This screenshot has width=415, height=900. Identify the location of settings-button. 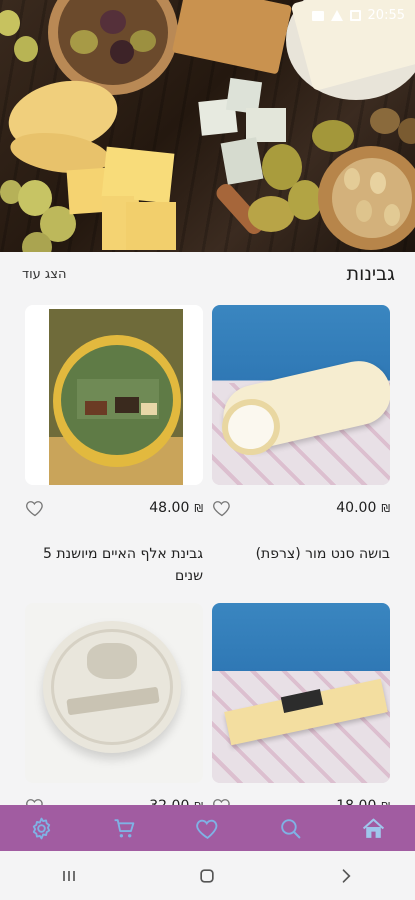
(42, 828).